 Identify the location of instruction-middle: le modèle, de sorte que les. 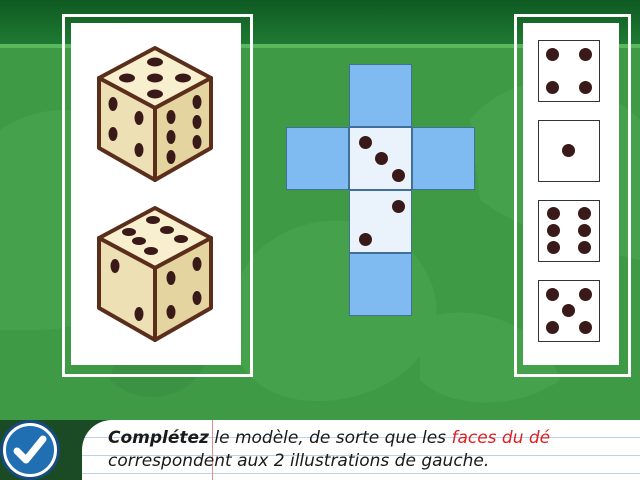
(330, 438).